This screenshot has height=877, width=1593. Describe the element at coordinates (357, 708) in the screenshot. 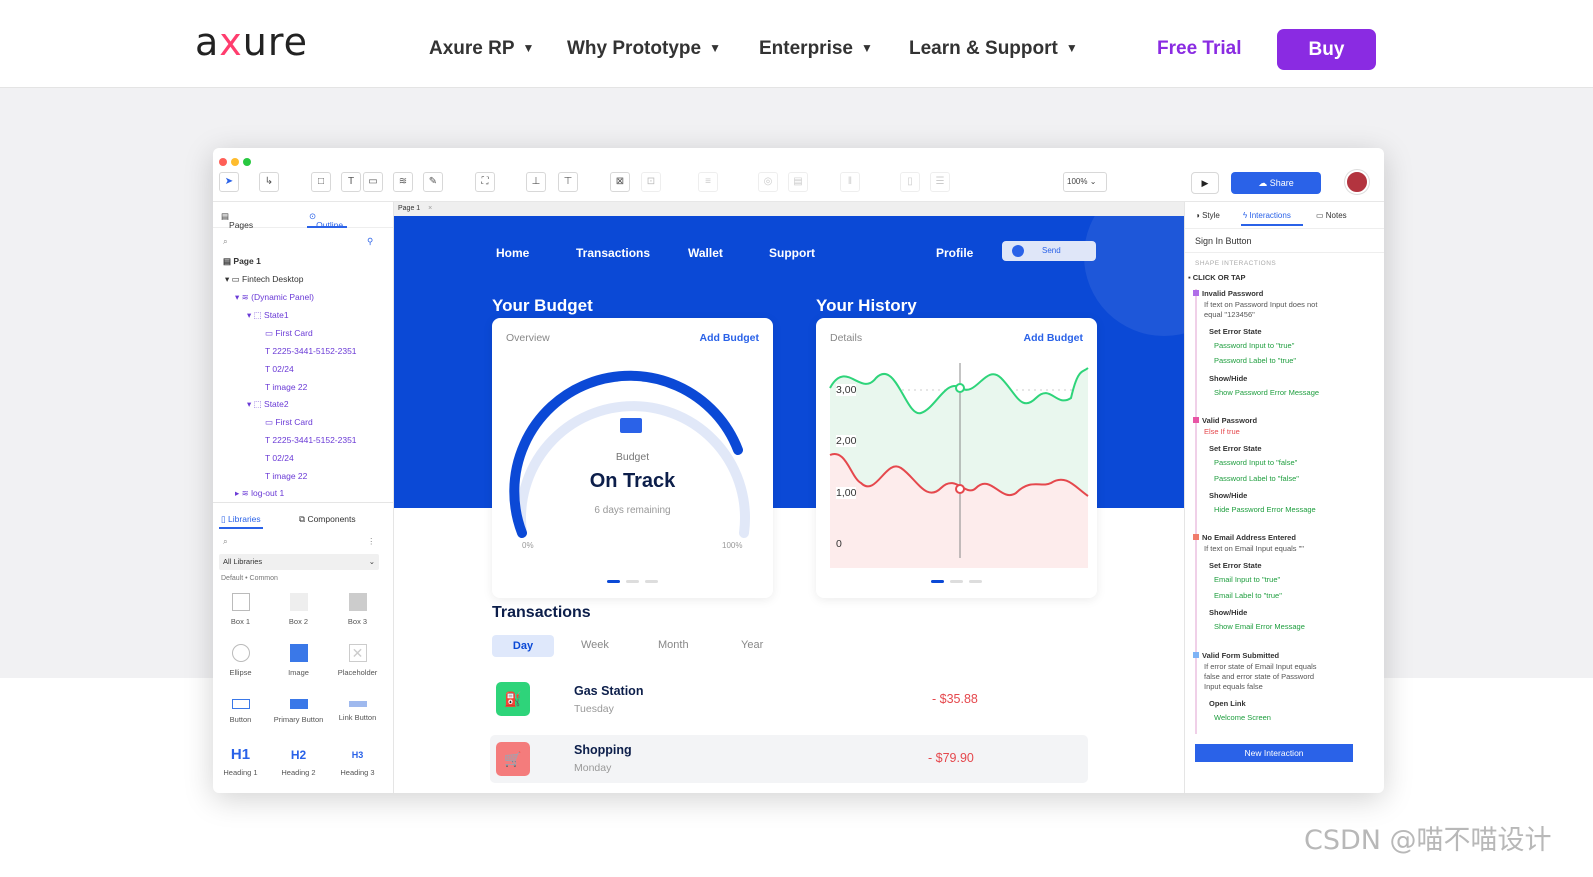

I see `lib-link-button: Link Button` at that location.